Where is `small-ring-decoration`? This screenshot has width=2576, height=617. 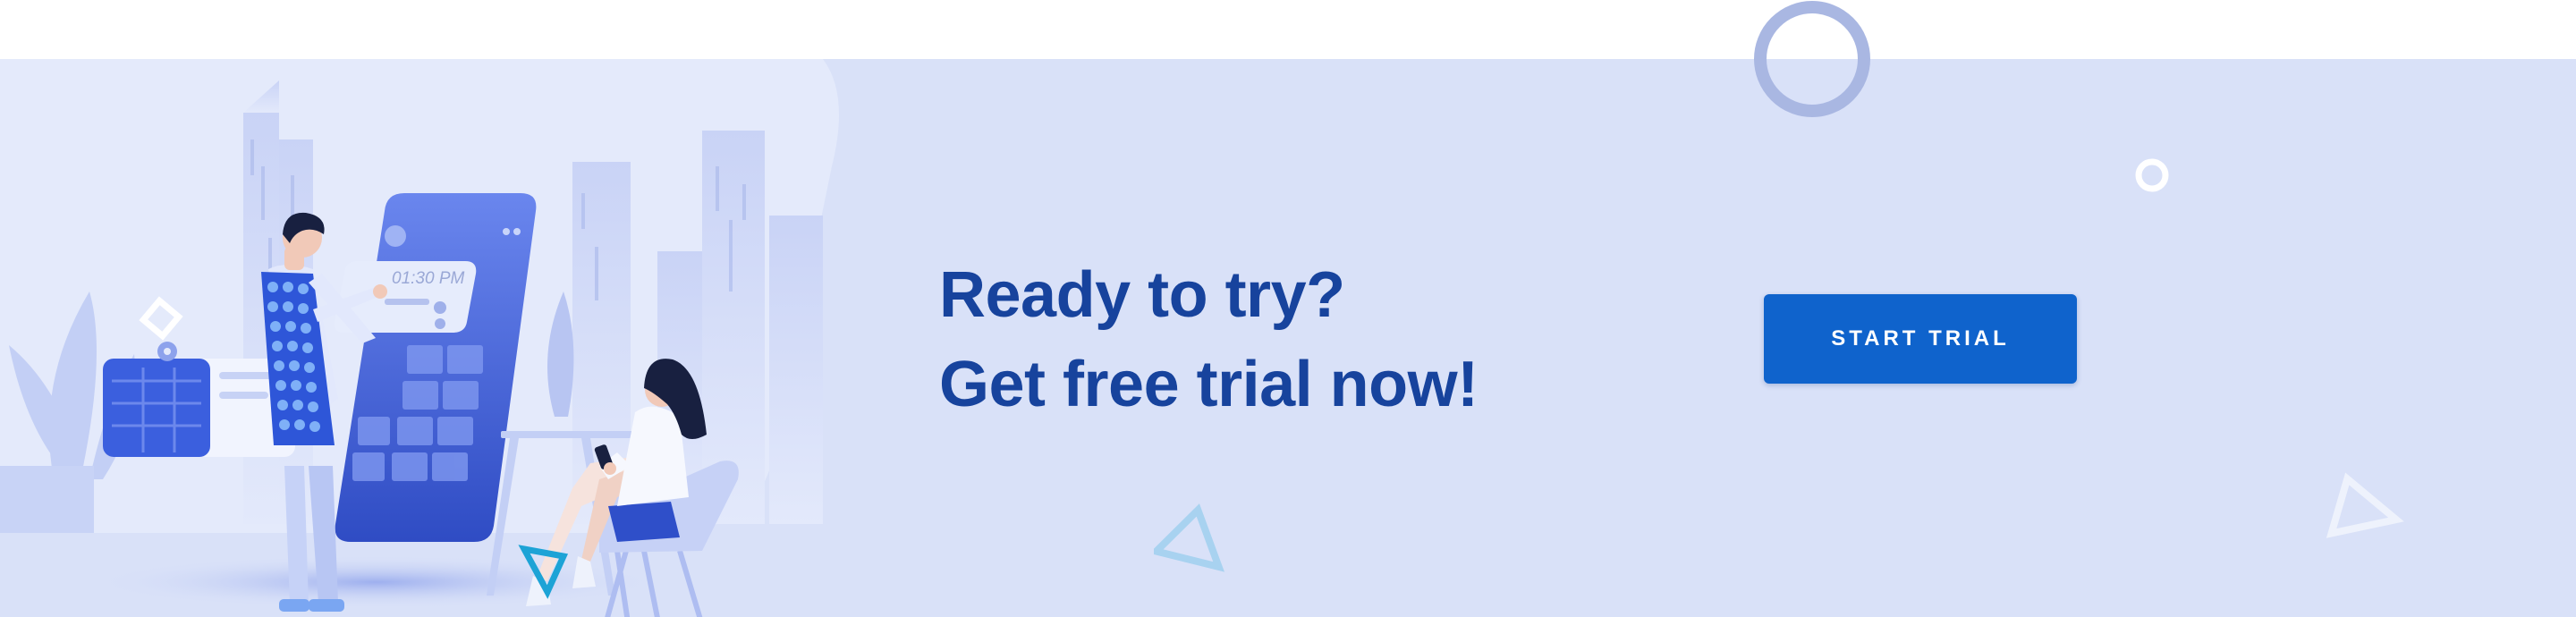
small-ring-decoration is located at coordinates (2152, 175).